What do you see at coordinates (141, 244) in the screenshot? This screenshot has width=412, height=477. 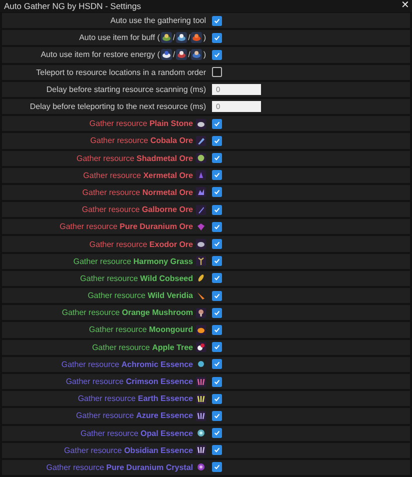 I see `resource-label: Gather resource Exodor Ore` at bounding box center [141, 244].